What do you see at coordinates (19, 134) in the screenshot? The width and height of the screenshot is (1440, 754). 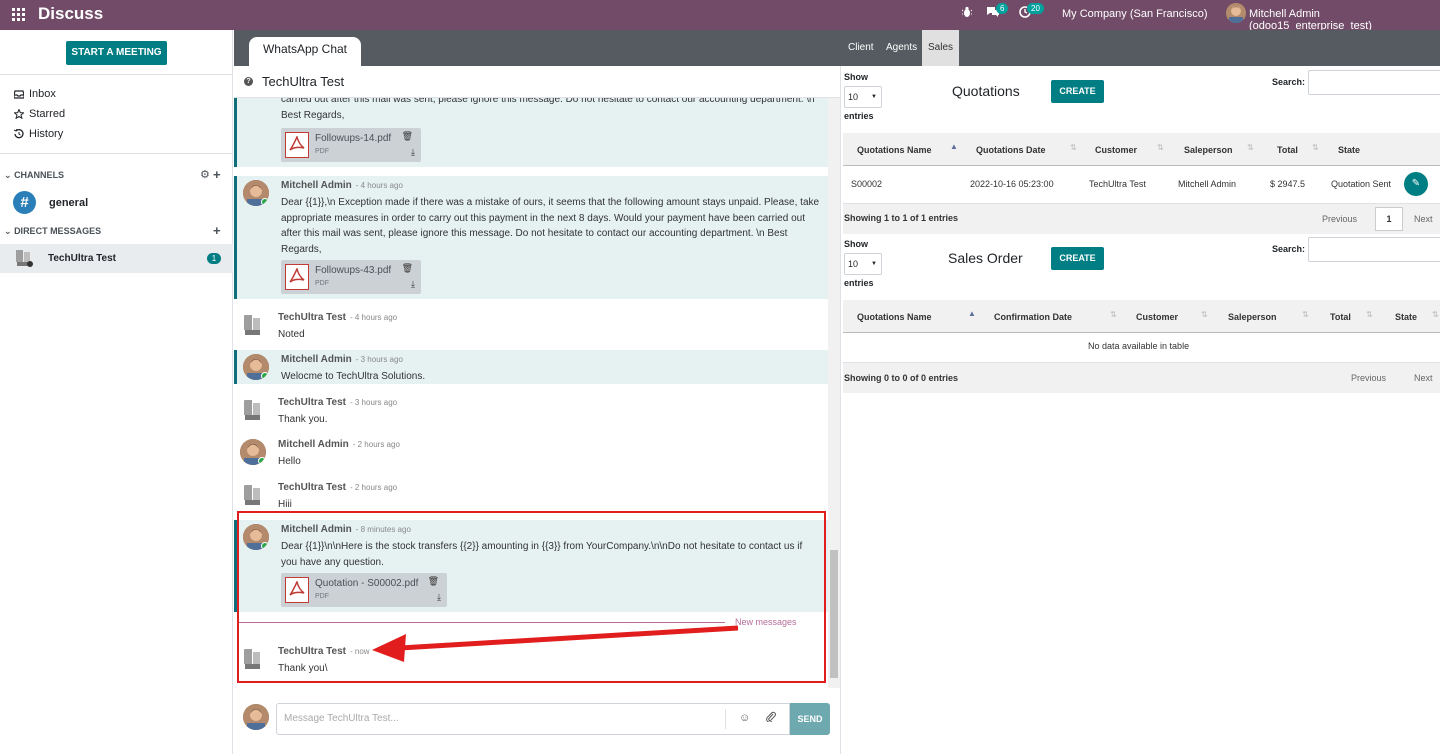 I see `history-icon` at bounding box center [19, 134].